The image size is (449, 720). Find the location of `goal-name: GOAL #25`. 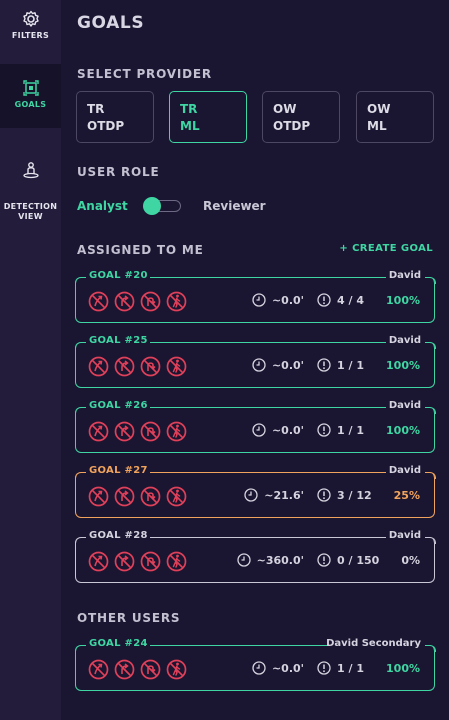

goal-name: GOAL #25 is located at coordinates (118, 340).